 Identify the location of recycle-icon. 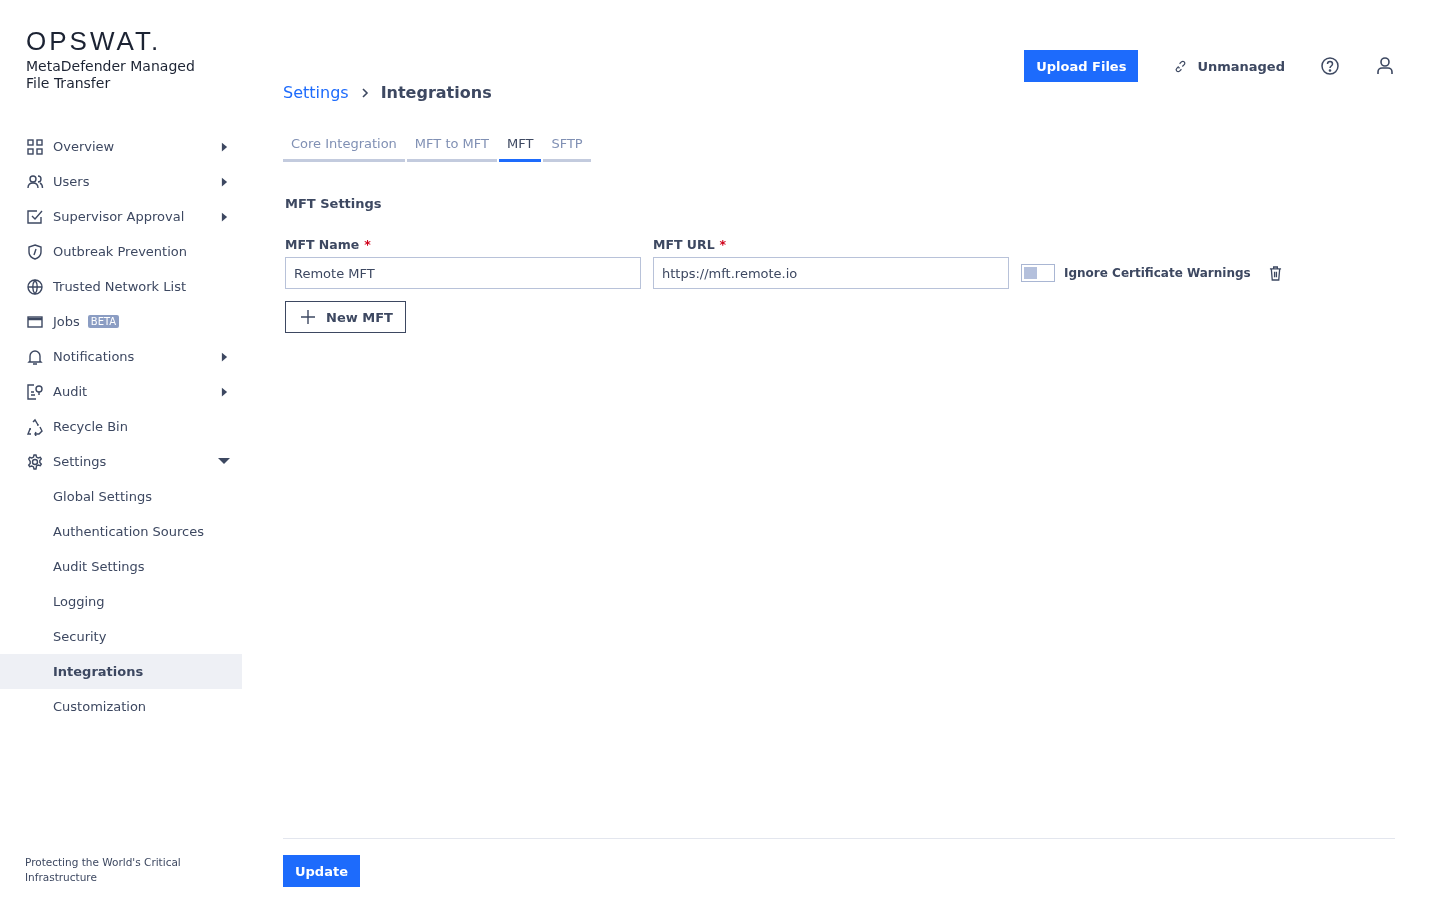
(35, 426).